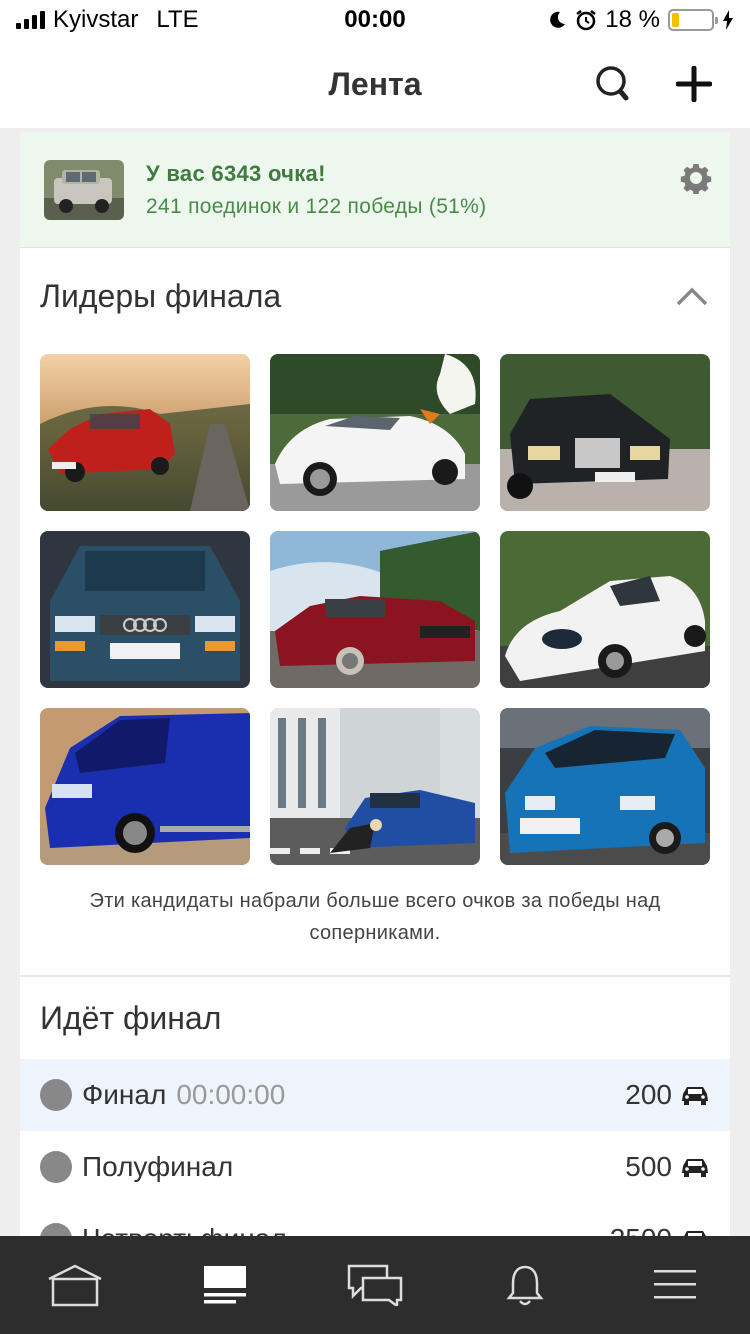 This screenshot has height=1334, width=750. I want to click on status-right: 18 %, so click(640, 20).